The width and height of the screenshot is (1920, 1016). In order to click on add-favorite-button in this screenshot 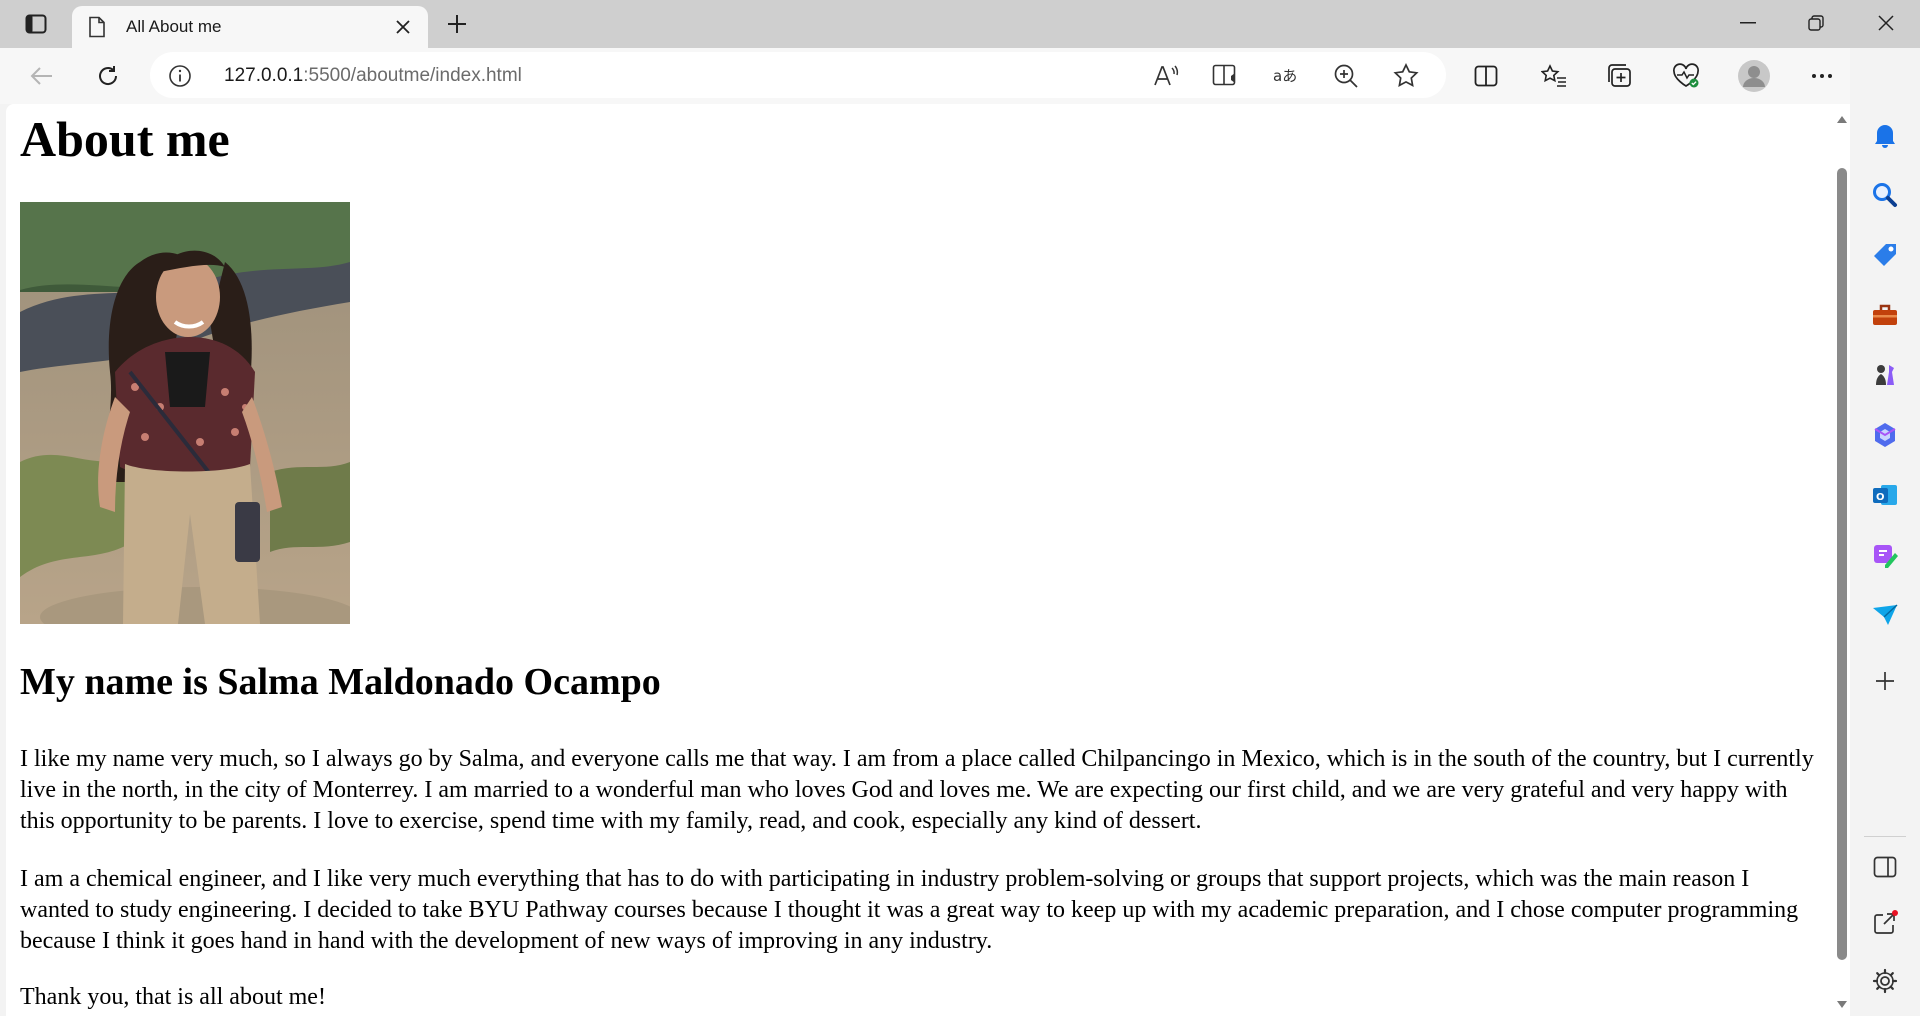, I will do `click(1406, 76)`.